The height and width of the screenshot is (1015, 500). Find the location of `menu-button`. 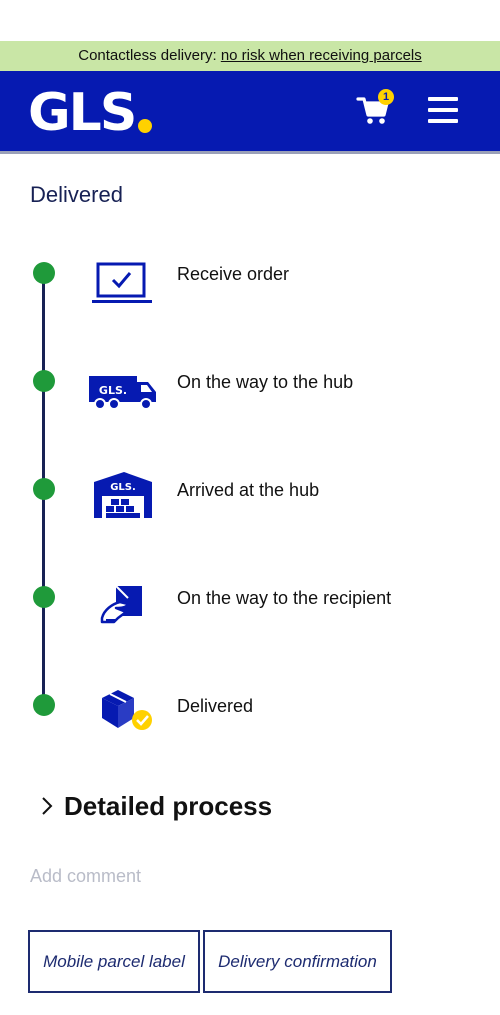

menu-button is located at coordinates (443, 110).